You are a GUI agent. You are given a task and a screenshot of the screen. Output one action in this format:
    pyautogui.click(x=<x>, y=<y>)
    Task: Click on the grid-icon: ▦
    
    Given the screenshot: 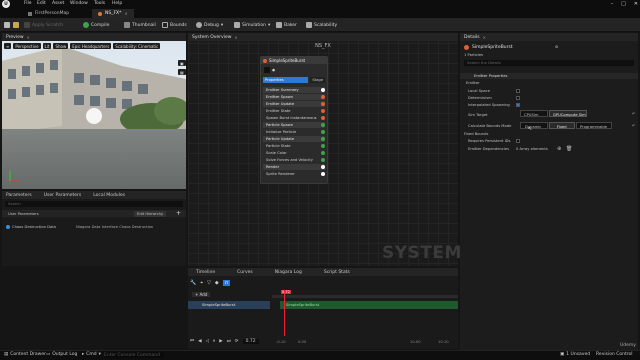 What is the action you would take?
    pyautogui.click(x=182, y=72)
    